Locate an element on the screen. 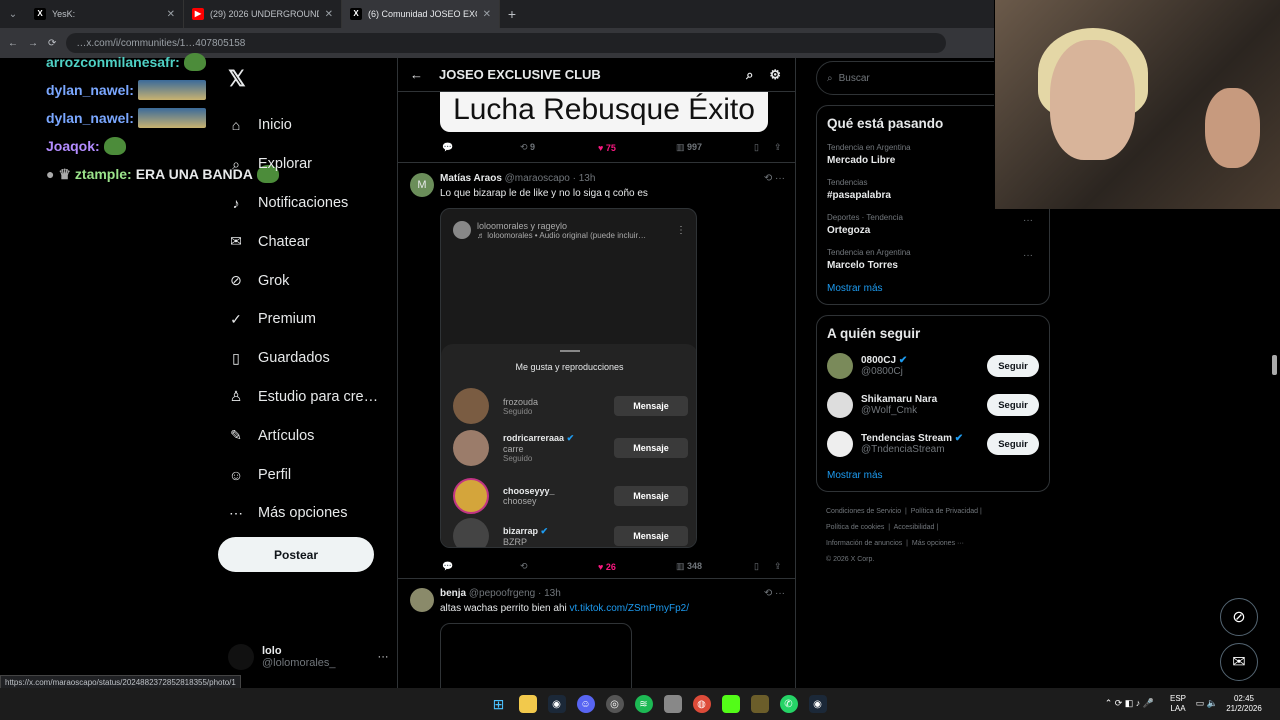 This screenshot has width=1280, height=720. repost-button: ⟲ 9 is located at coordinates (559, 147).